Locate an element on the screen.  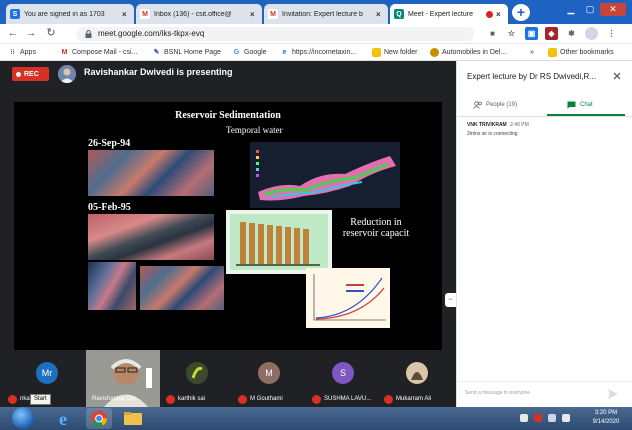
taskbar-clock-time: 3:20 PM is located at coordinates (606, 413).